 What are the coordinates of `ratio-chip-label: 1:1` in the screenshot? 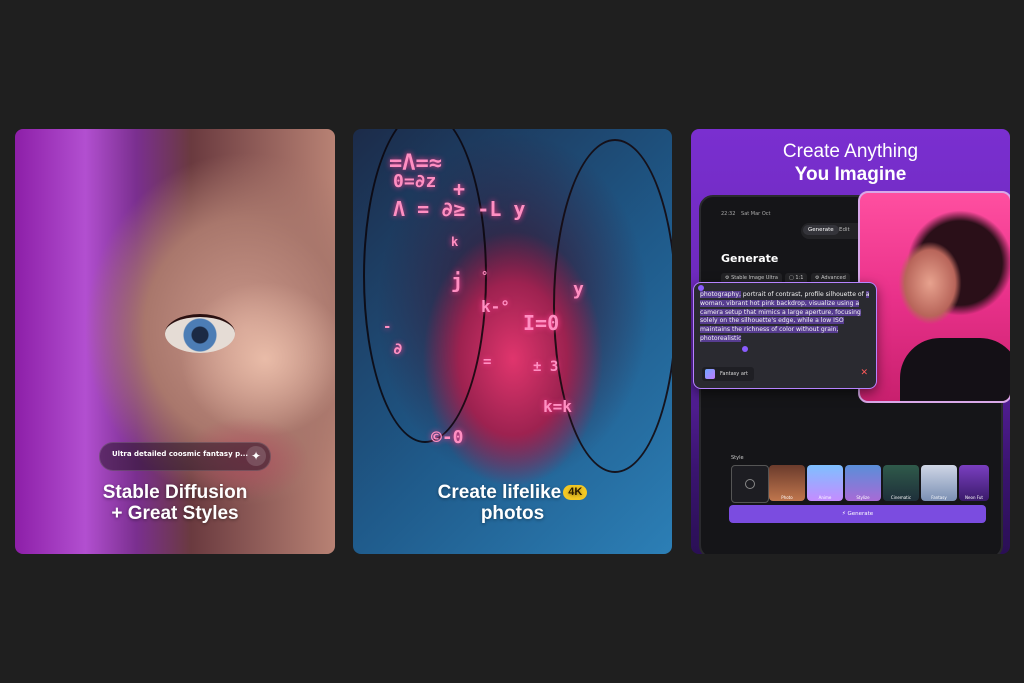 It's located at (799, 278).